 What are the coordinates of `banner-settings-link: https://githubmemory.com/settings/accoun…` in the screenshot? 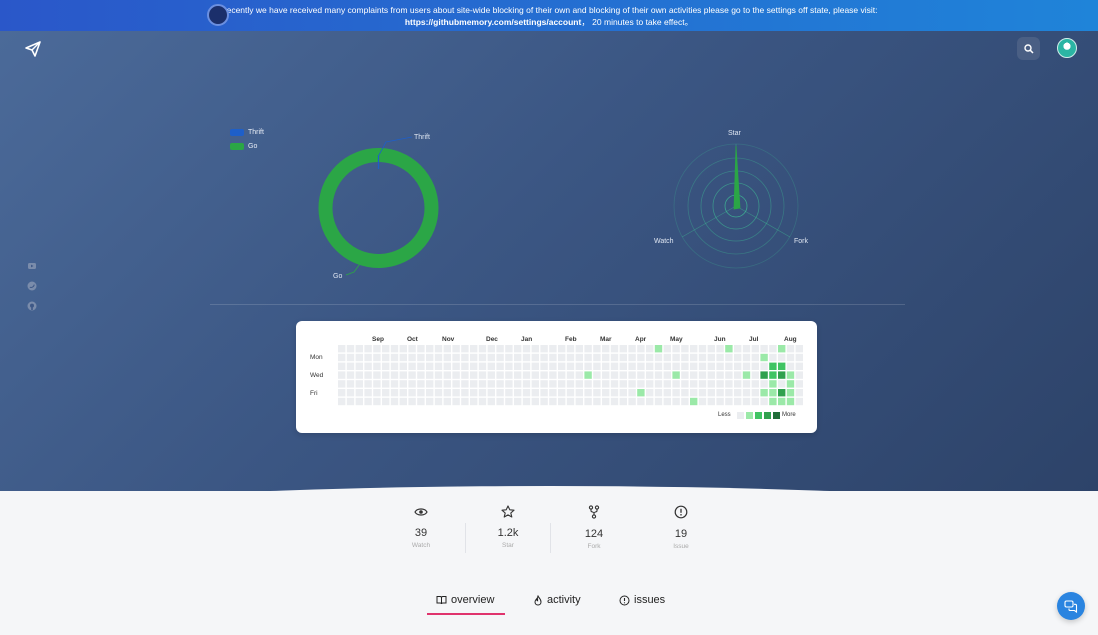 It's located at (493, 22).